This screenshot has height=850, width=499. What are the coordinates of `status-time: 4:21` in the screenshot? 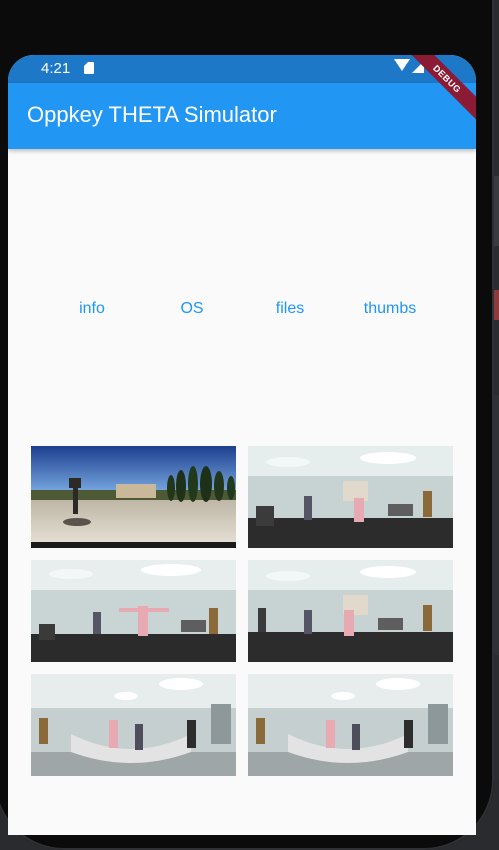 It's located at (56, 68).